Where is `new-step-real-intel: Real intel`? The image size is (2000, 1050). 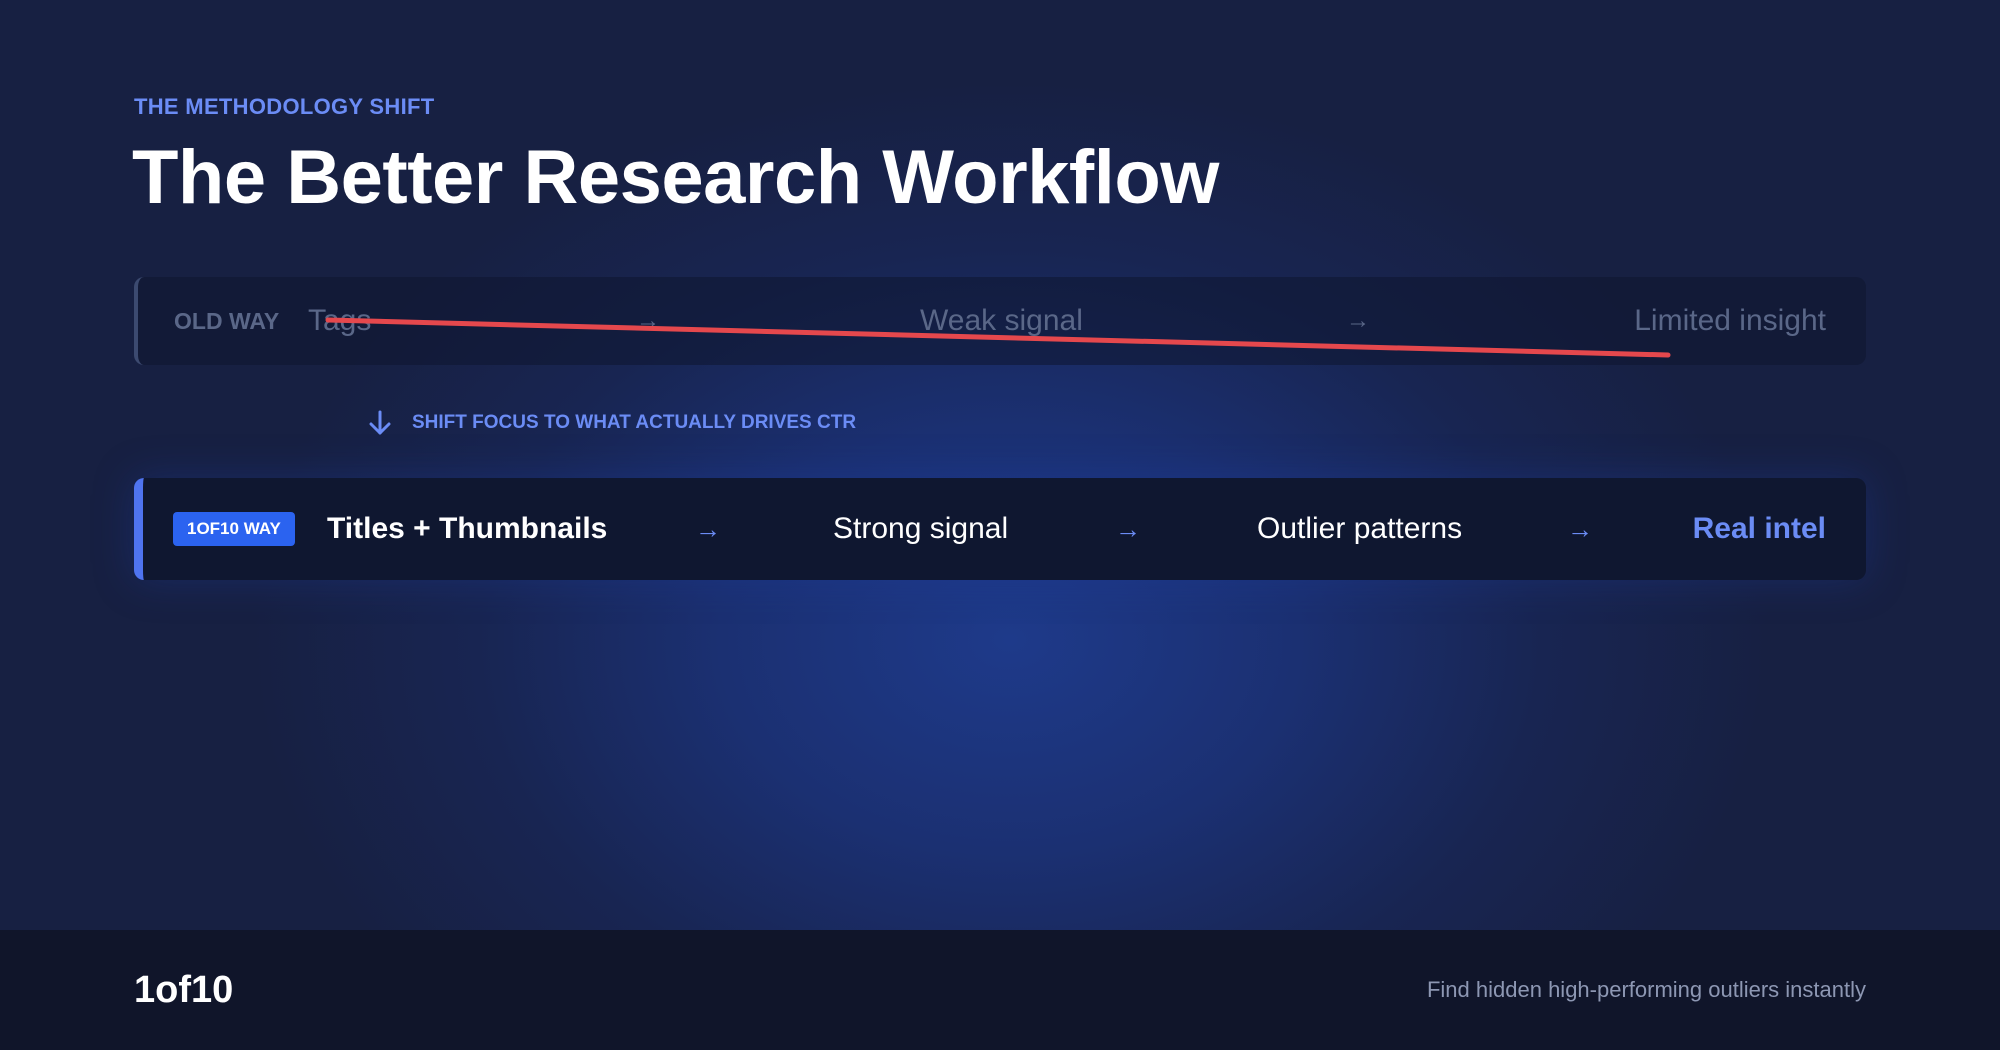
new-step-real-intel: Real intel is located at coordinates (1759, 528).